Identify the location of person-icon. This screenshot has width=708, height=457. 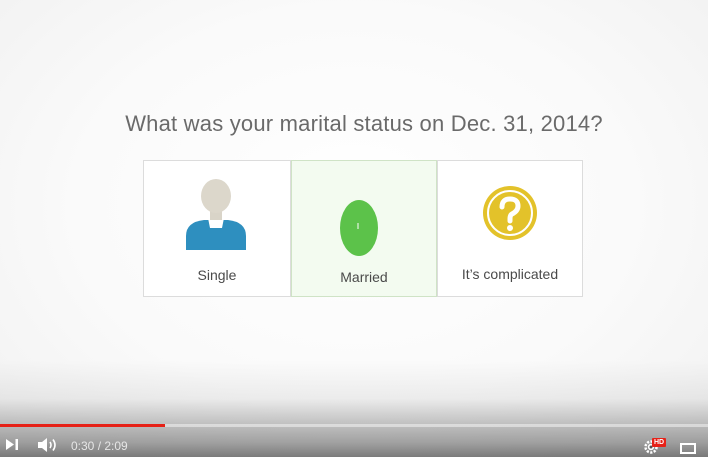
(216, 217).